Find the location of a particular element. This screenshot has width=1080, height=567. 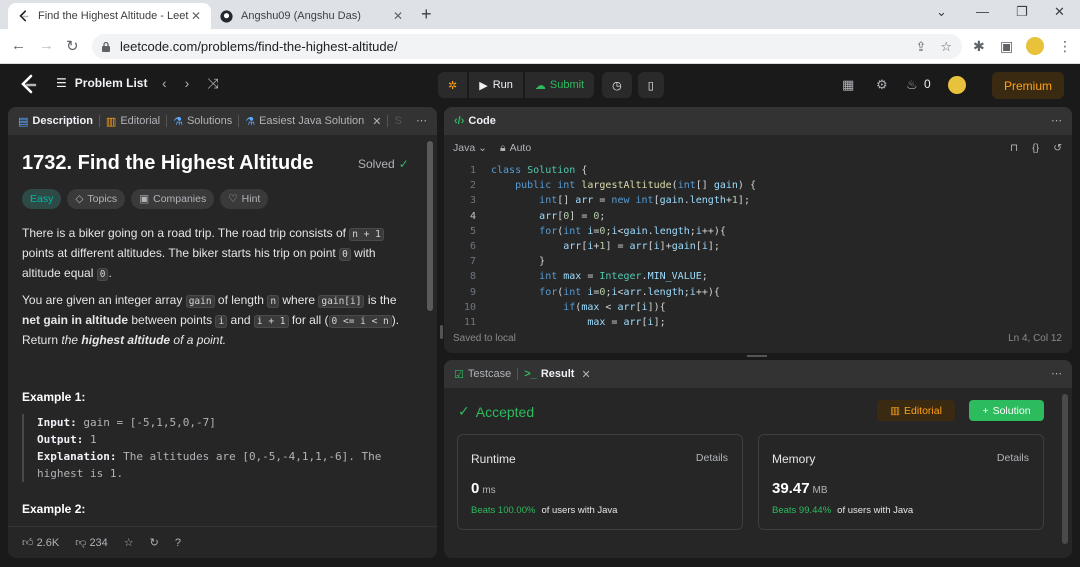

dislike-button: 👎︎ 234 is located at coordinates (91, 542).